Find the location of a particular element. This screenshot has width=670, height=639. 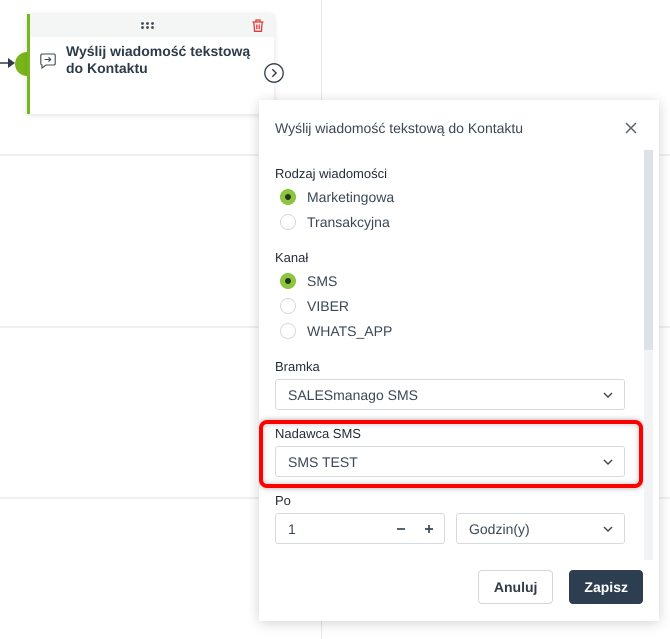

radio-label: SMS is located at coordinates (322, 280).